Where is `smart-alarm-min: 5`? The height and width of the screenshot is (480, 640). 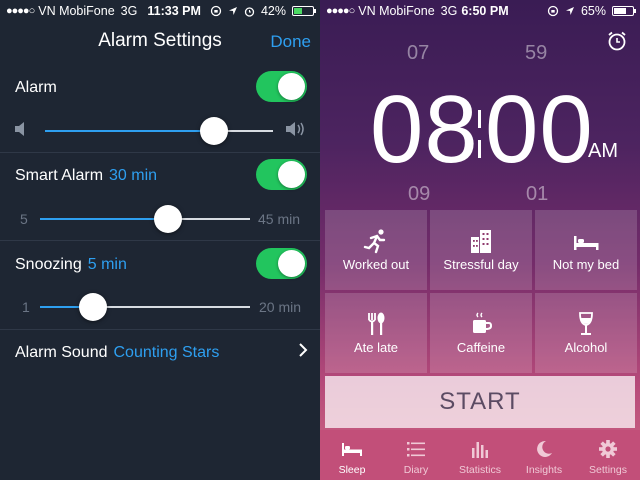
smart-alarm-min: 5 is located at coordinates (24, 219).